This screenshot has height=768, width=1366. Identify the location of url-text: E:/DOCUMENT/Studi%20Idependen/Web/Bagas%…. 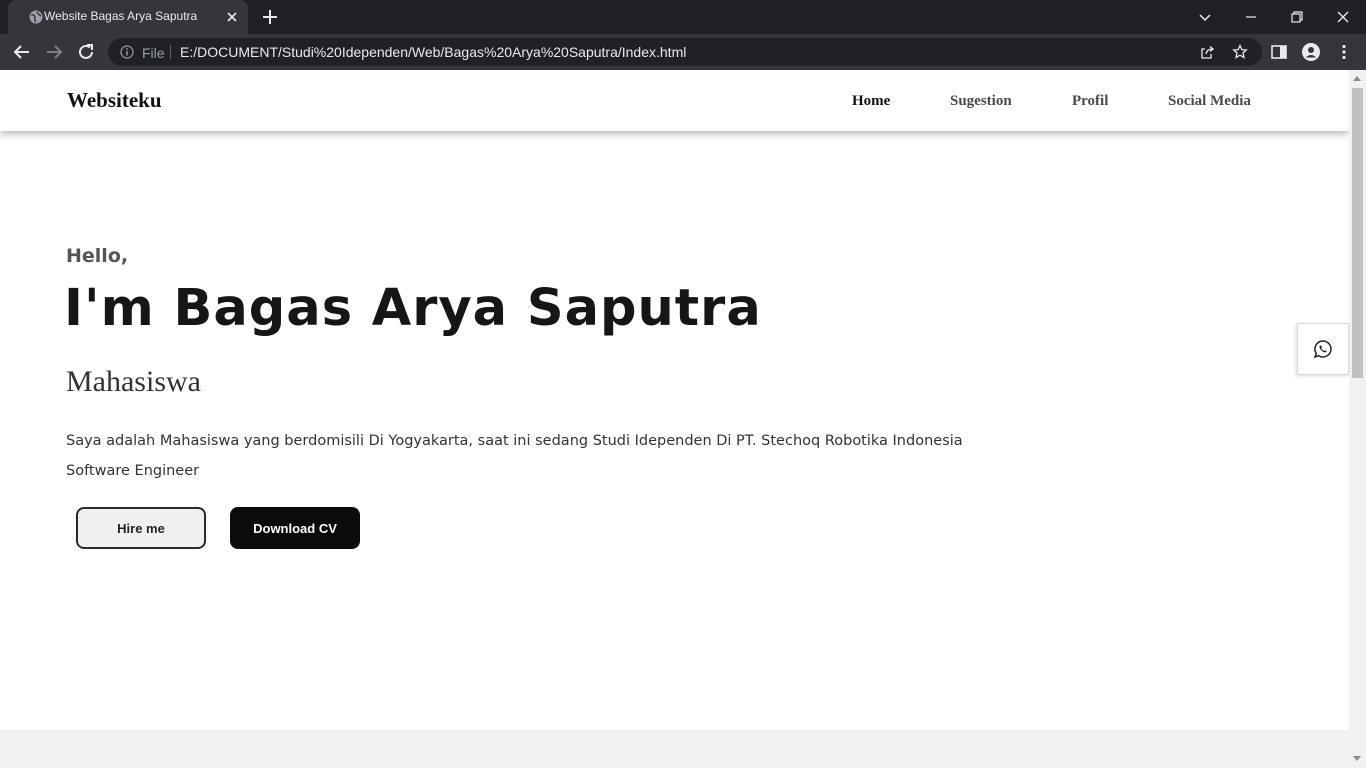
(433, 52).